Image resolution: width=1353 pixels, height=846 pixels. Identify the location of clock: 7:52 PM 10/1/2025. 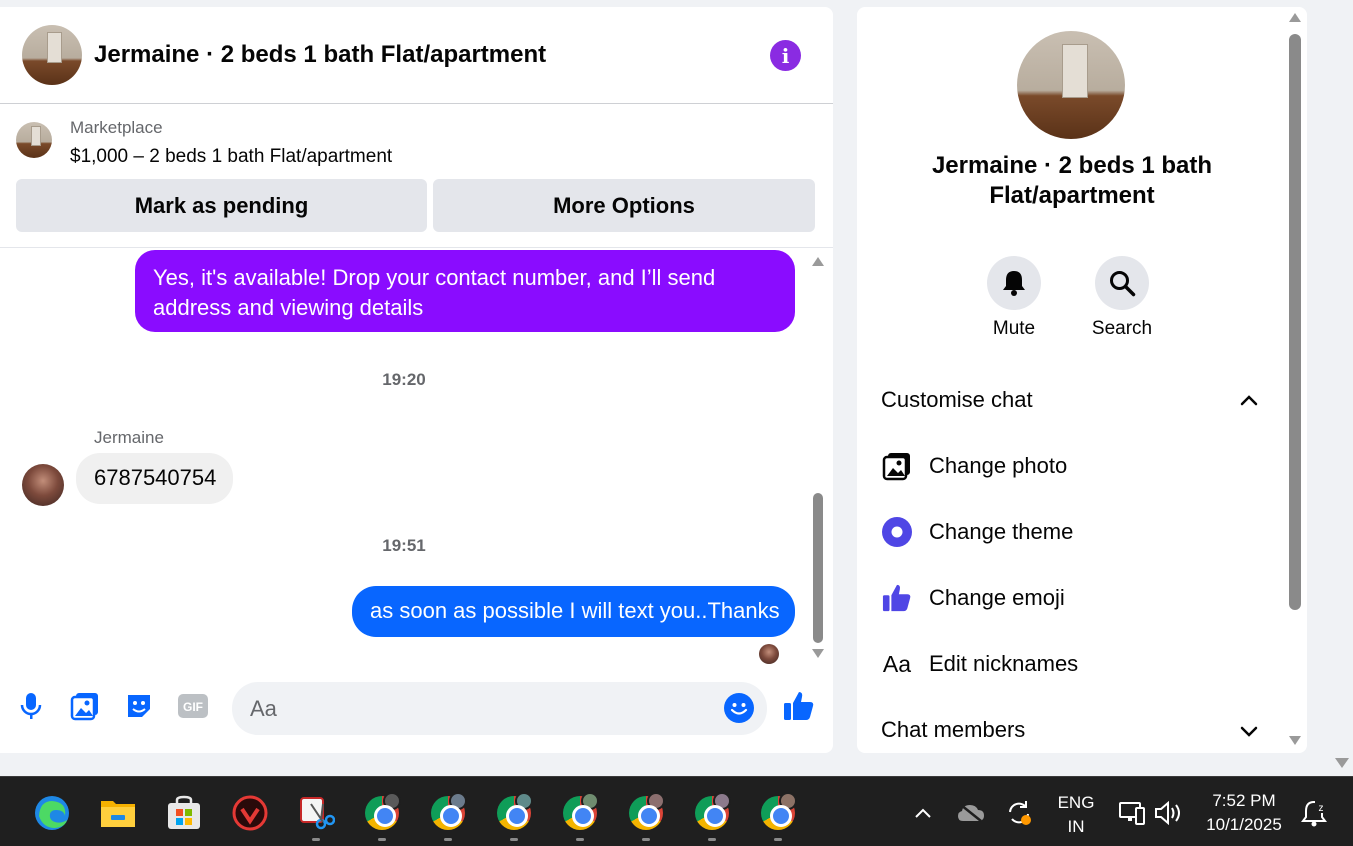
(1244, 813).